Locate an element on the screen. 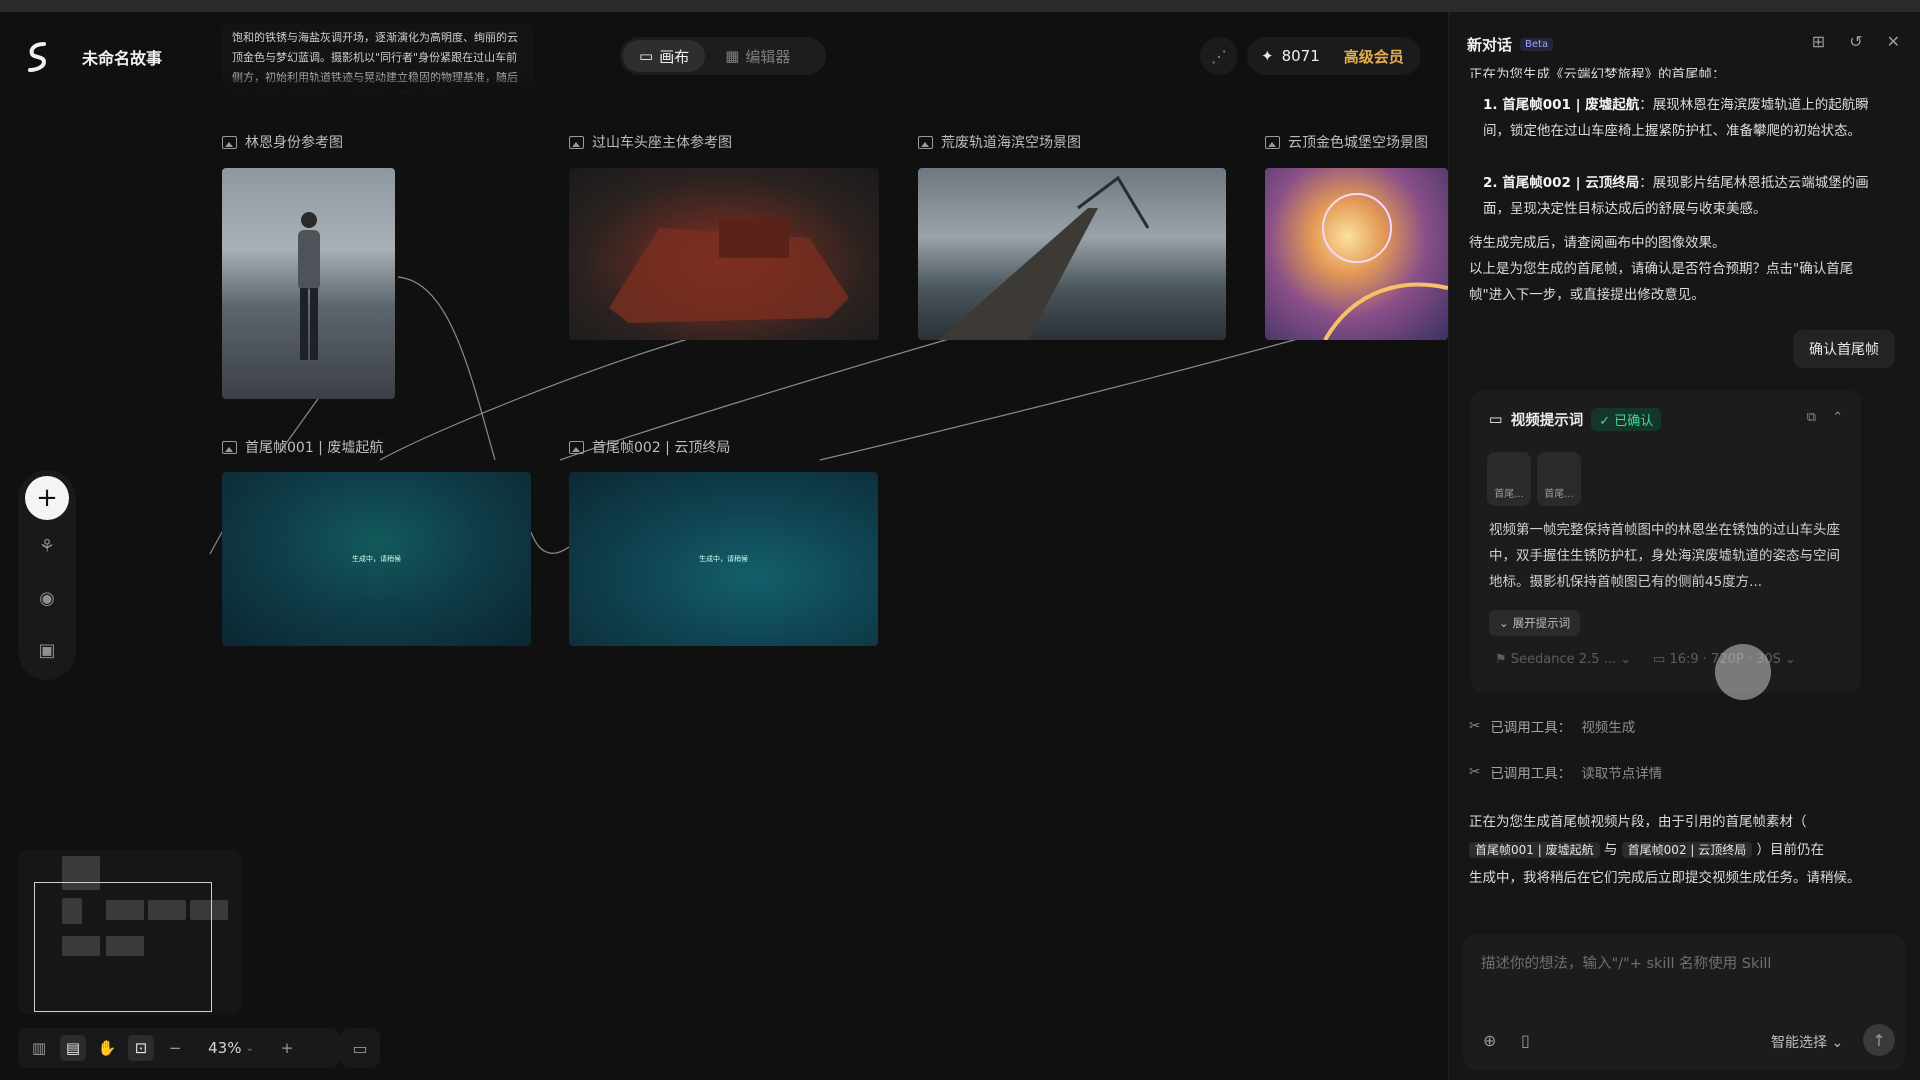 The image size is (1920, 1080). minimap-viewport is located at coordinates (123, 947).